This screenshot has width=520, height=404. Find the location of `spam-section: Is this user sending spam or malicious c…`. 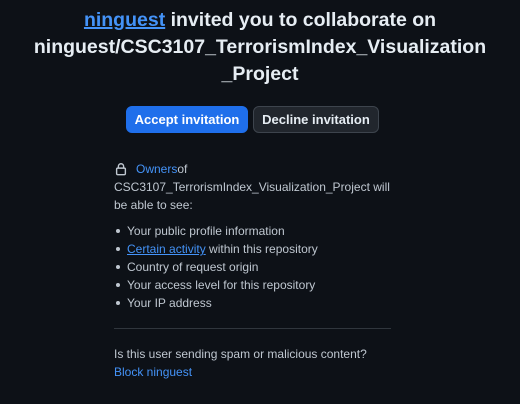

spam-section: Is this user sending spam or malicious c… is located at coordinates (240, 363).